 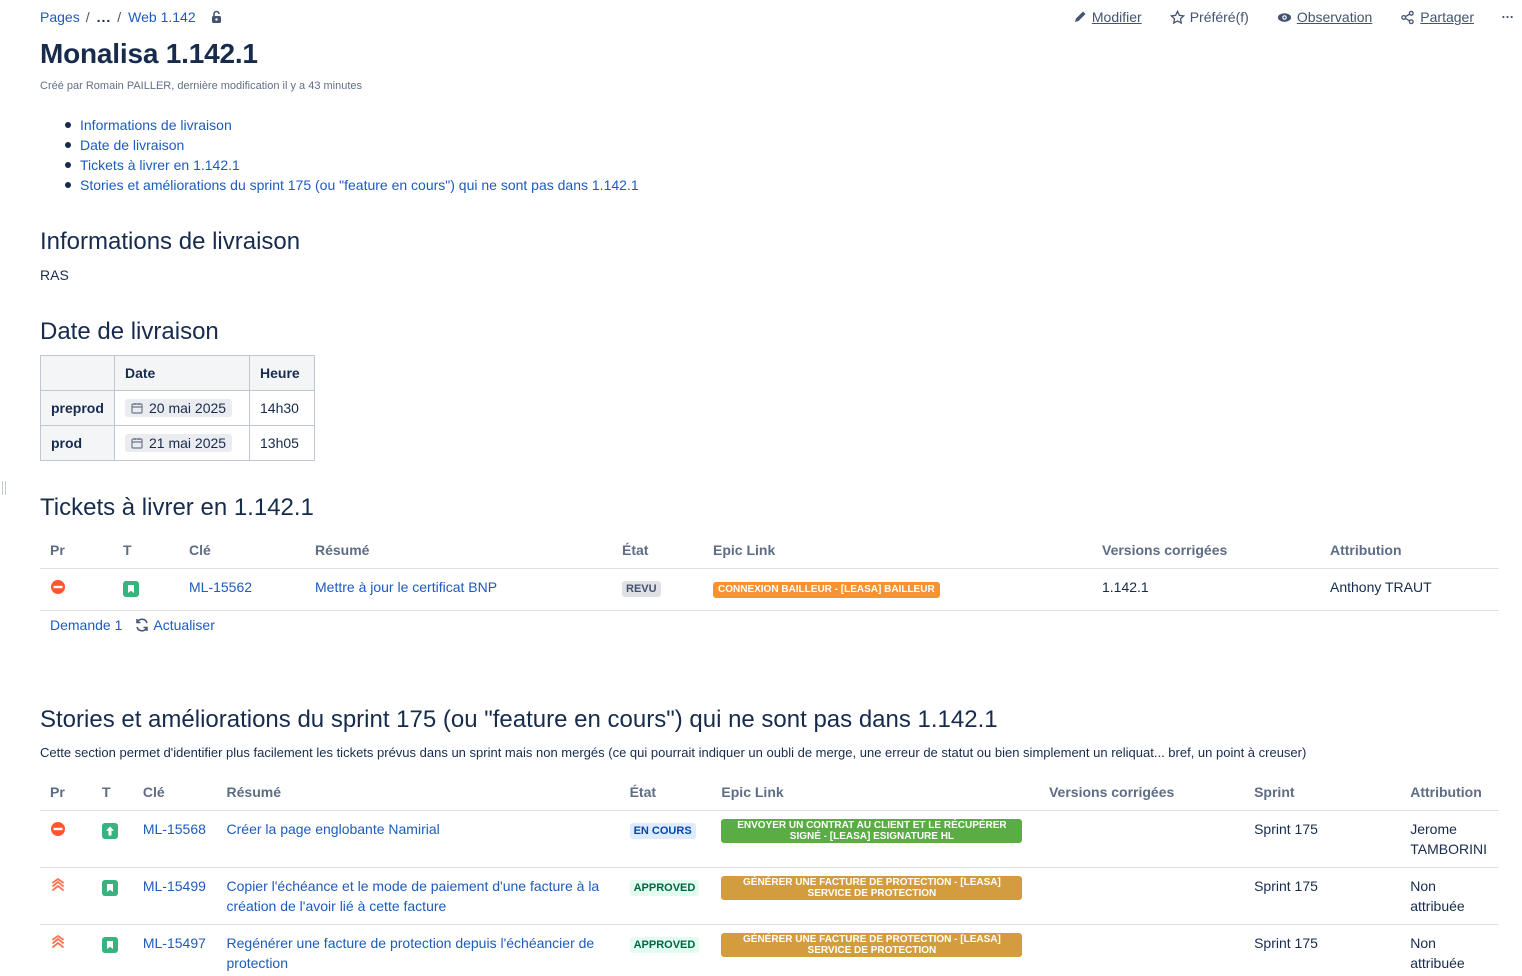 I want to click on edit-button: Modifier, so click(x=1107, y=17).